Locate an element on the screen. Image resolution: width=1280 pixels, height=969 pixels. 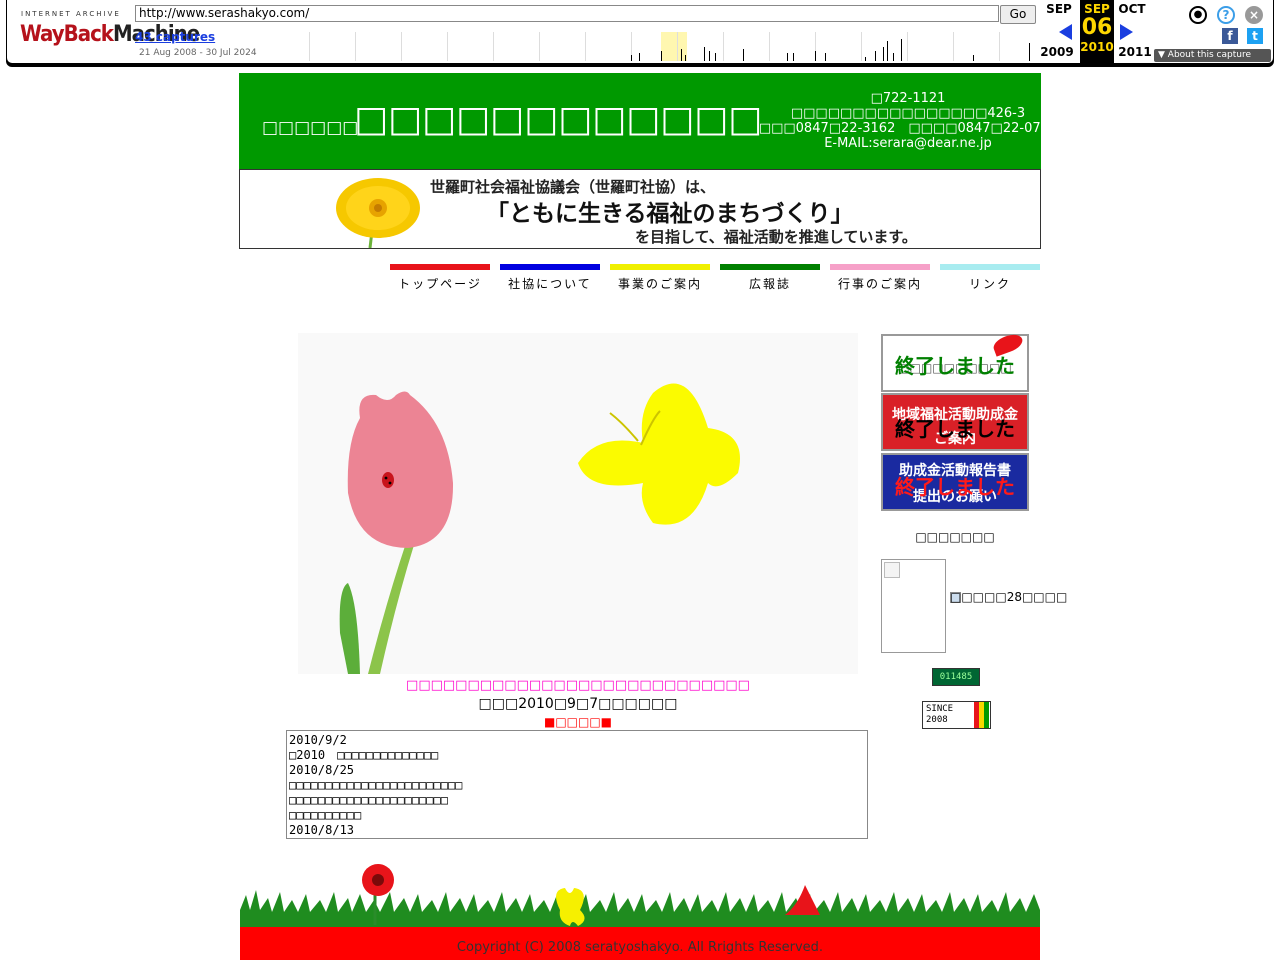
since-badge: SINCE 2008 is located at coordinates (956, 715).